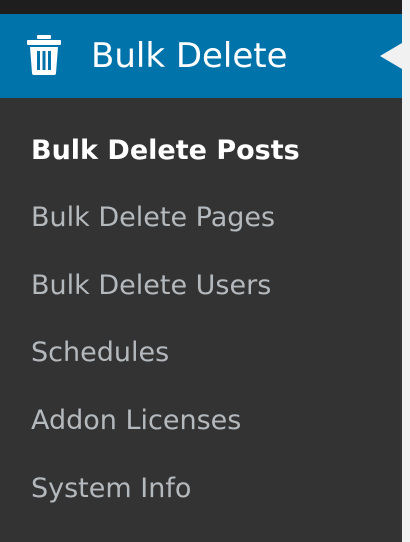  Describe the element at coordinates (111, 489) in the screenshot. I see `submenu-item-system-info: System Info` at that location.